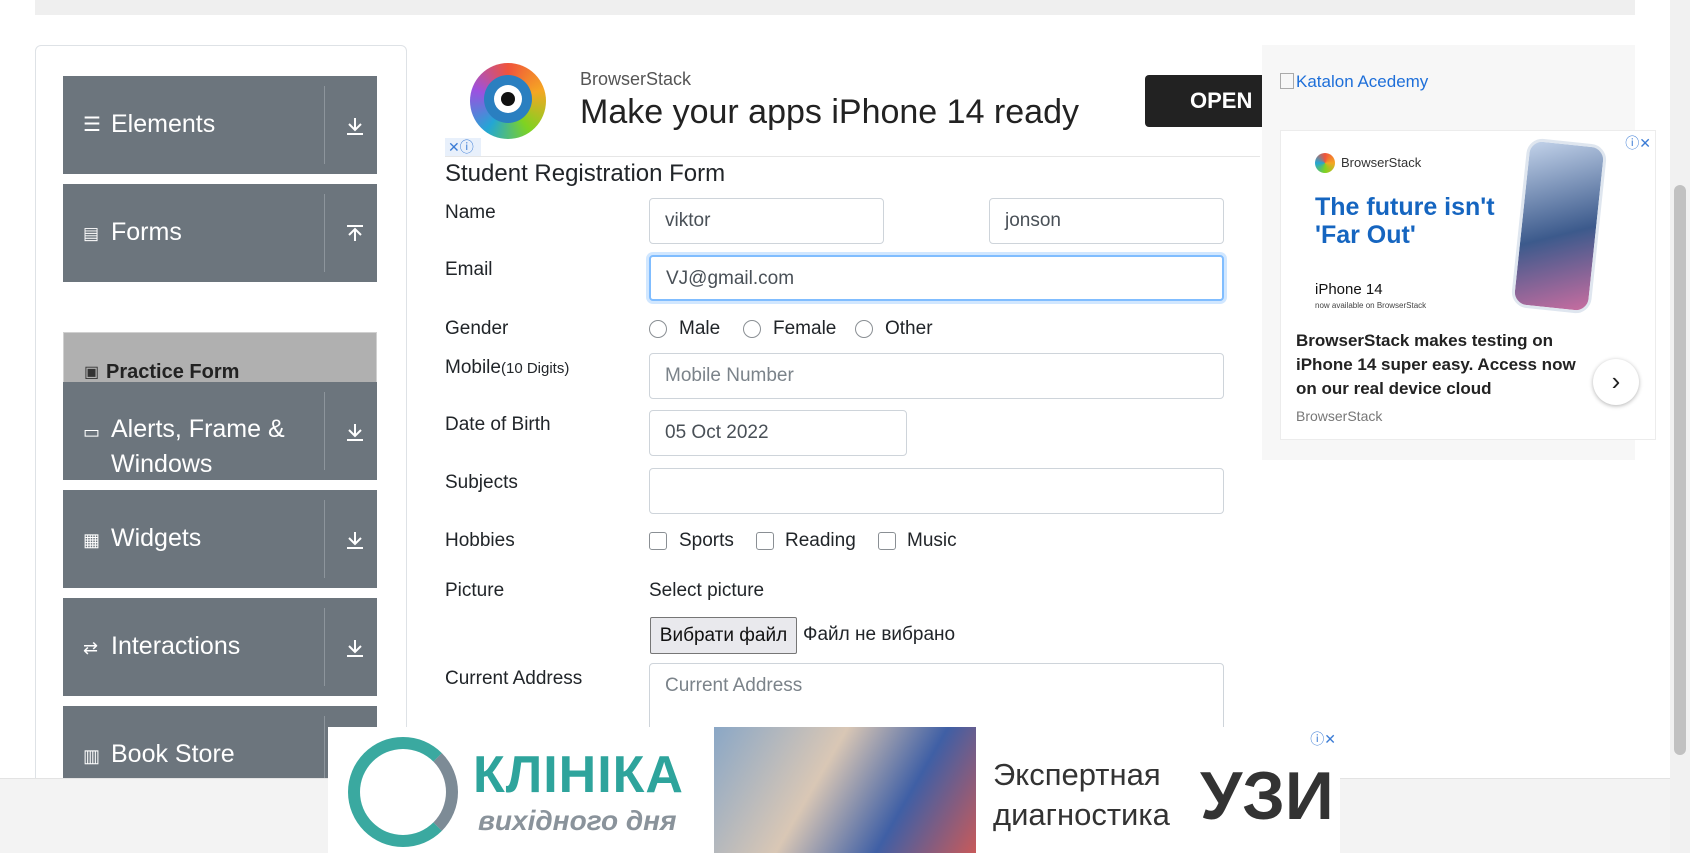  Describe the element at coordinates (92, 372) in the screenshot. I see `html5-icon: ▣` at that location.